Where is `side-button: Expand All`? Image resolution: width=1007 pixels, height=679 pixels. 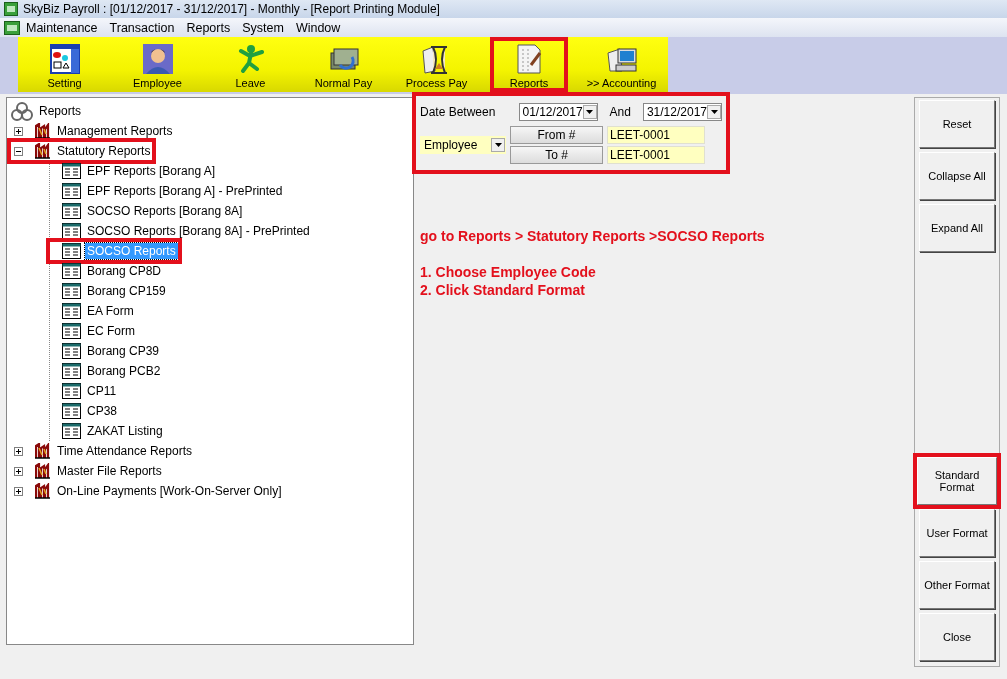 side-button: Expand All is located at coordinates (957, 228).